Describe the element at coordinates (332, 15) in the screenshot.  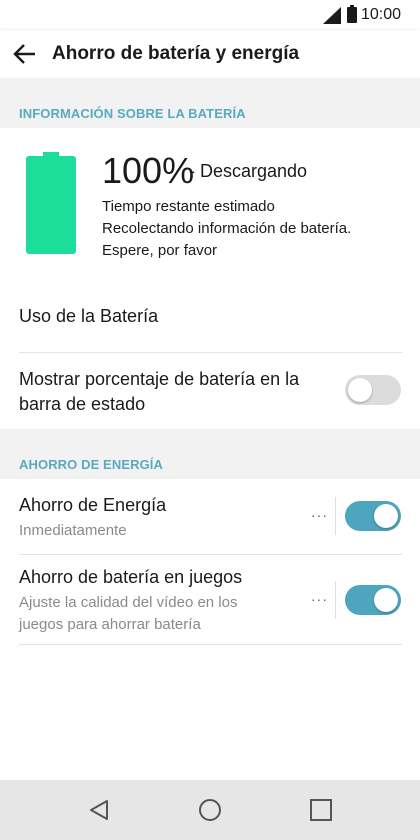
I see `signal-icon` at that location.